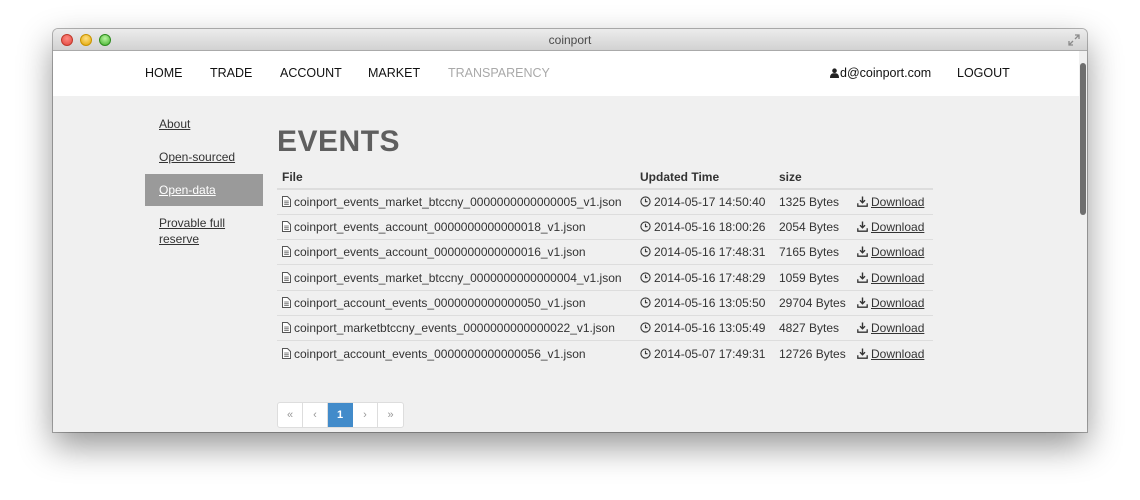  Describe the element at coordinates (204, 190) in the screenshot. I see `sidebar-item-open-data: Open-data` at that location.